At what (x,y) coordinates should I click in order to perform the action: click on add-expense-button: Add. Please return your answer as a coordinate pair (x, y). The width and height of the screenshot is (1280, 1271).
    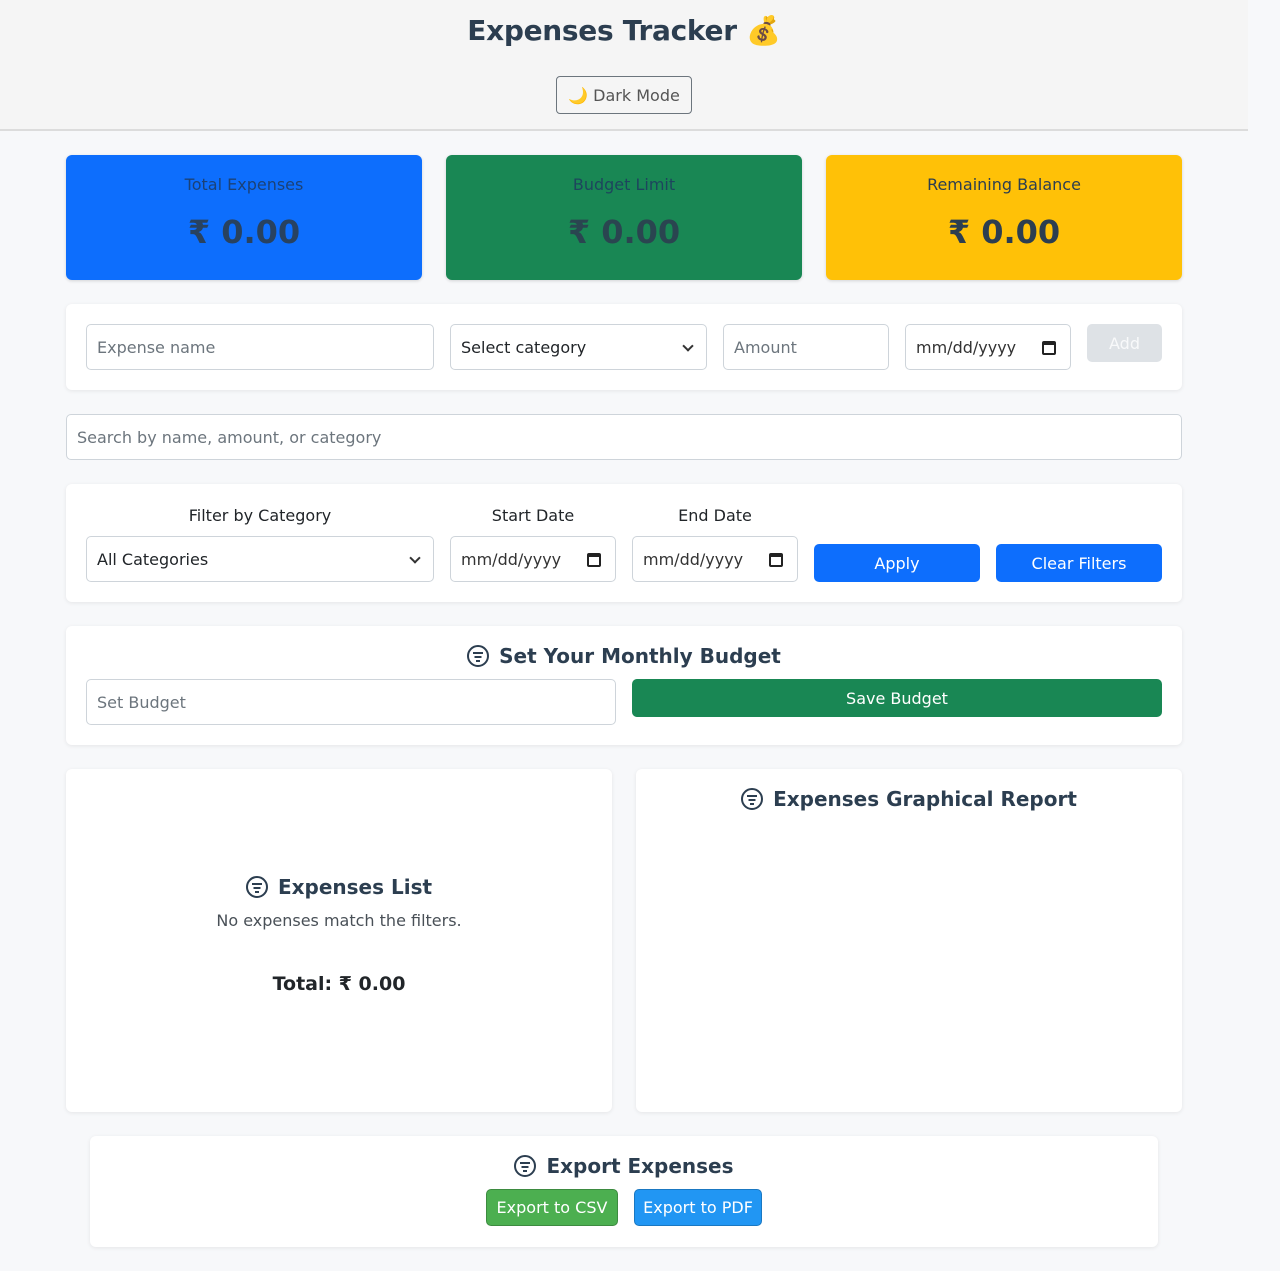
    Looking at the image, I should click on (1124, 343).